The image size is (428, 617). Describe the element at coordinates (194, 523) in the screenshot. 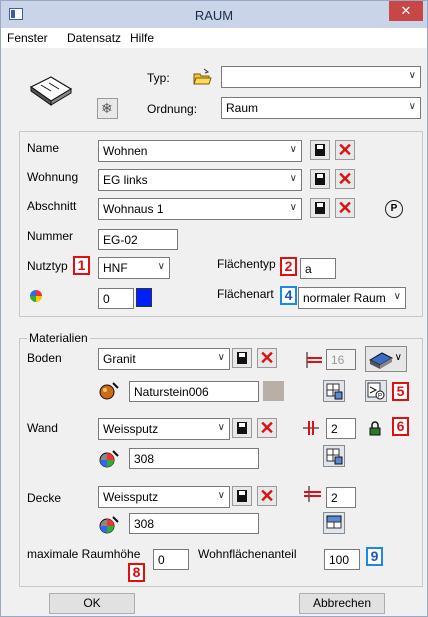

I see `decke-color-field: 308` at that location.